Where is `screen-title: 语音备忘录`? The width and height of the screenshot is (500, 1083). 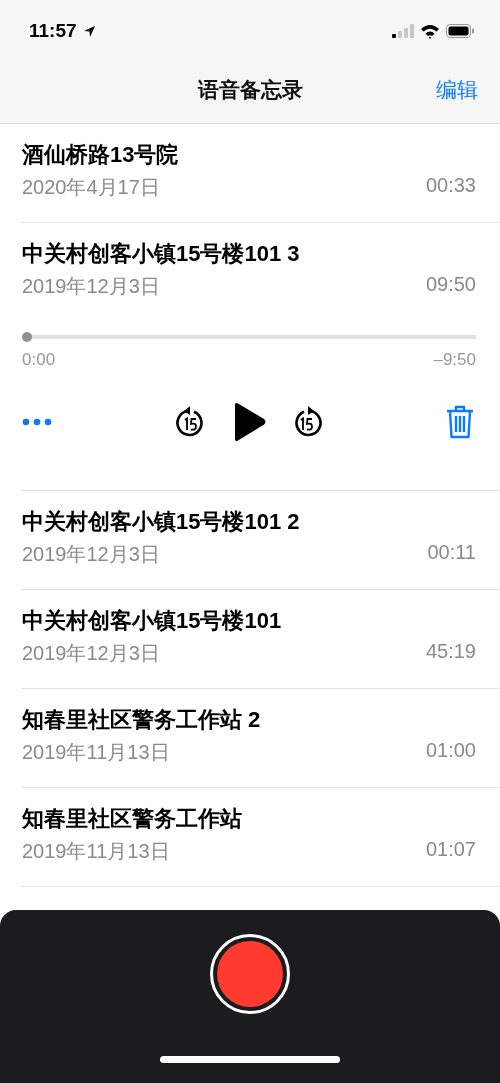 screen-title: 语音备忘录 is located at coordinates (250, 89).